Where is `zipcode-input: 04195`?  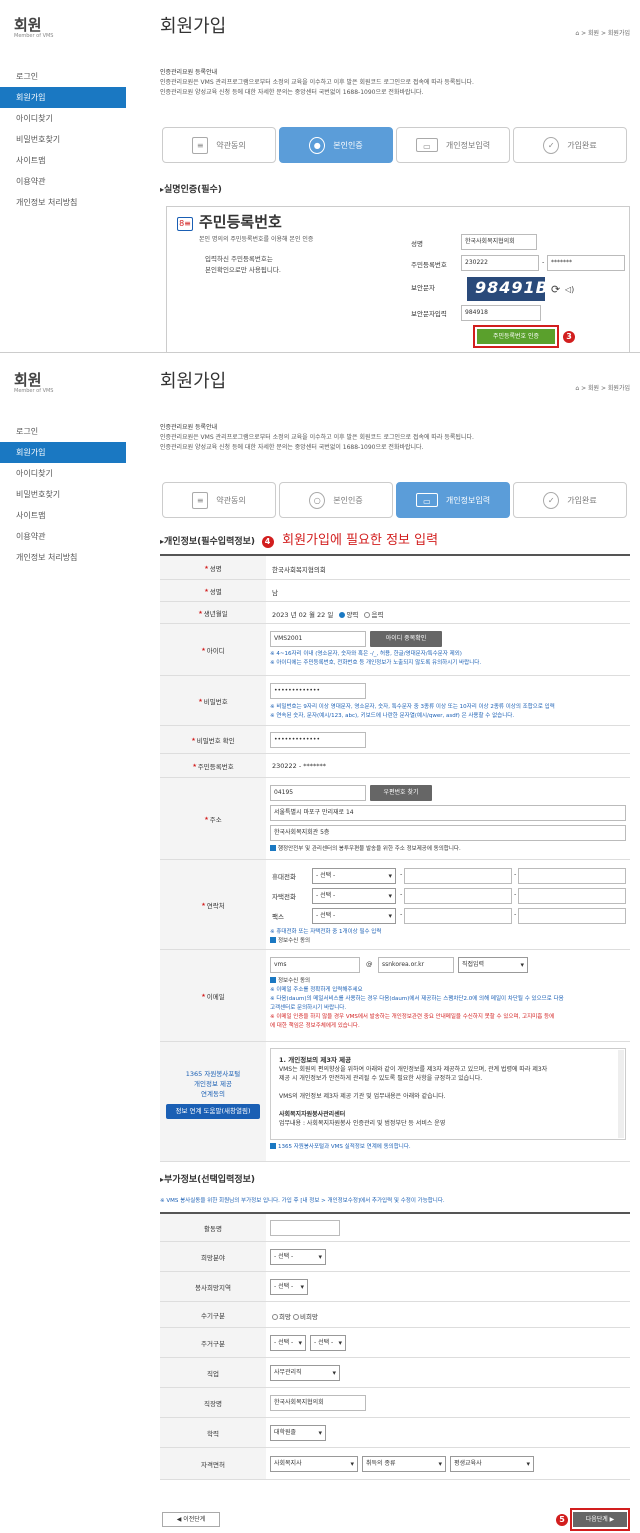 zipcode-input: 04195 is located at coordinates (318, 793).